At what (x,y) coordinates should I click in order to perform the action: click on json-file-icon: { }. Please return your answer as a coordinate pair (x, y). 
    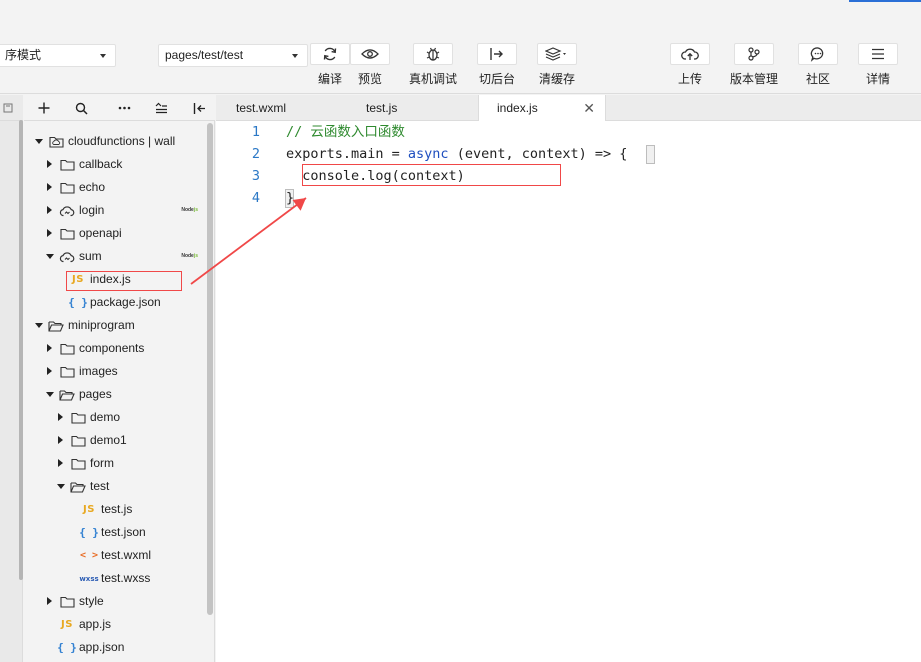
    Looking at the image, I should click on (89, 532).